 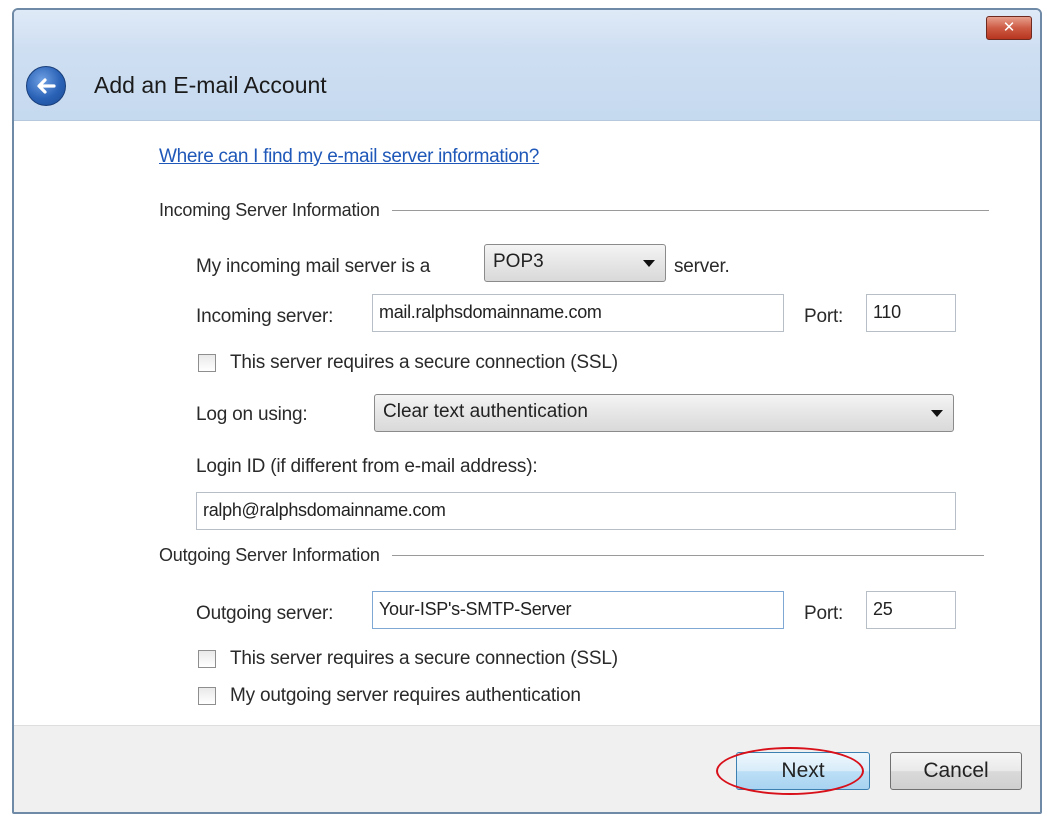 I want to click on close-button: ✕, so click(x=1009, y=28).